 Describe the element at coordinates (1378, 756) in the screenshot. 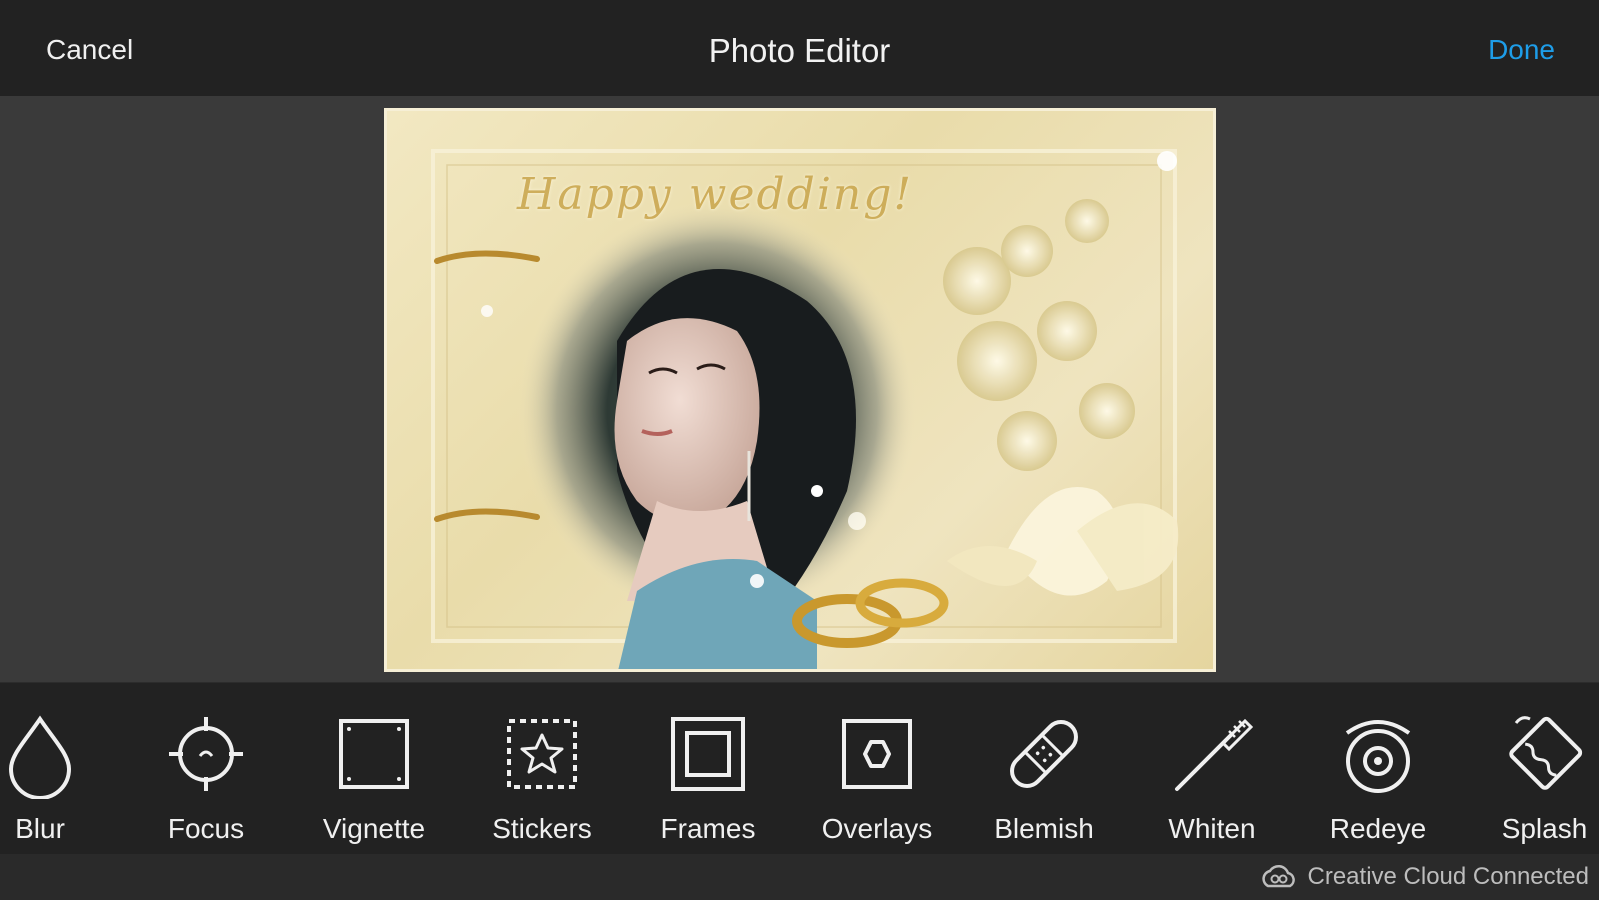

I see `redeye-icon` at that location.